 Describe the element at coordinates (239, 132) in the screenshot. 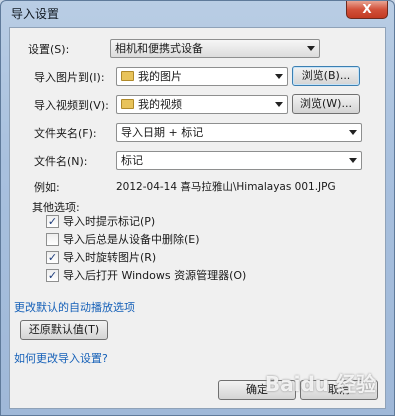

I see `folder-name-dropdown: 导入日期 + 标记` at that location.